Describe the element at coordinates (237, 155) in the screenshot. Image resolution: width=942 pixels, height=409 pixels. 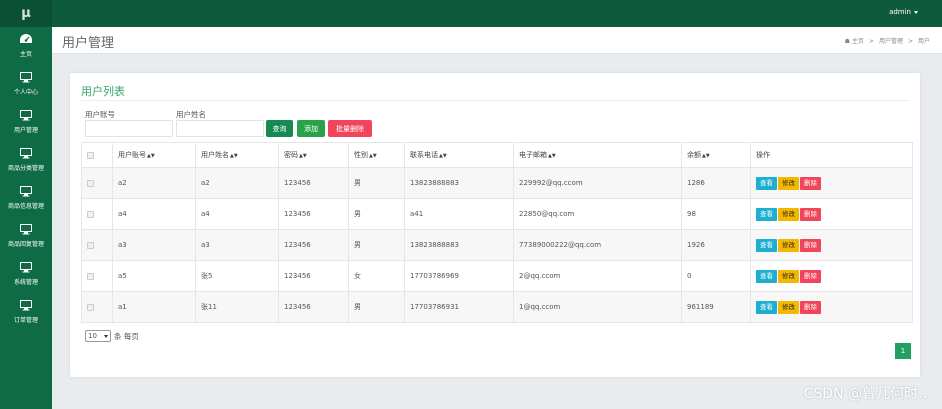
I see `column-header-name: 用户姓名▲▼` at that location.